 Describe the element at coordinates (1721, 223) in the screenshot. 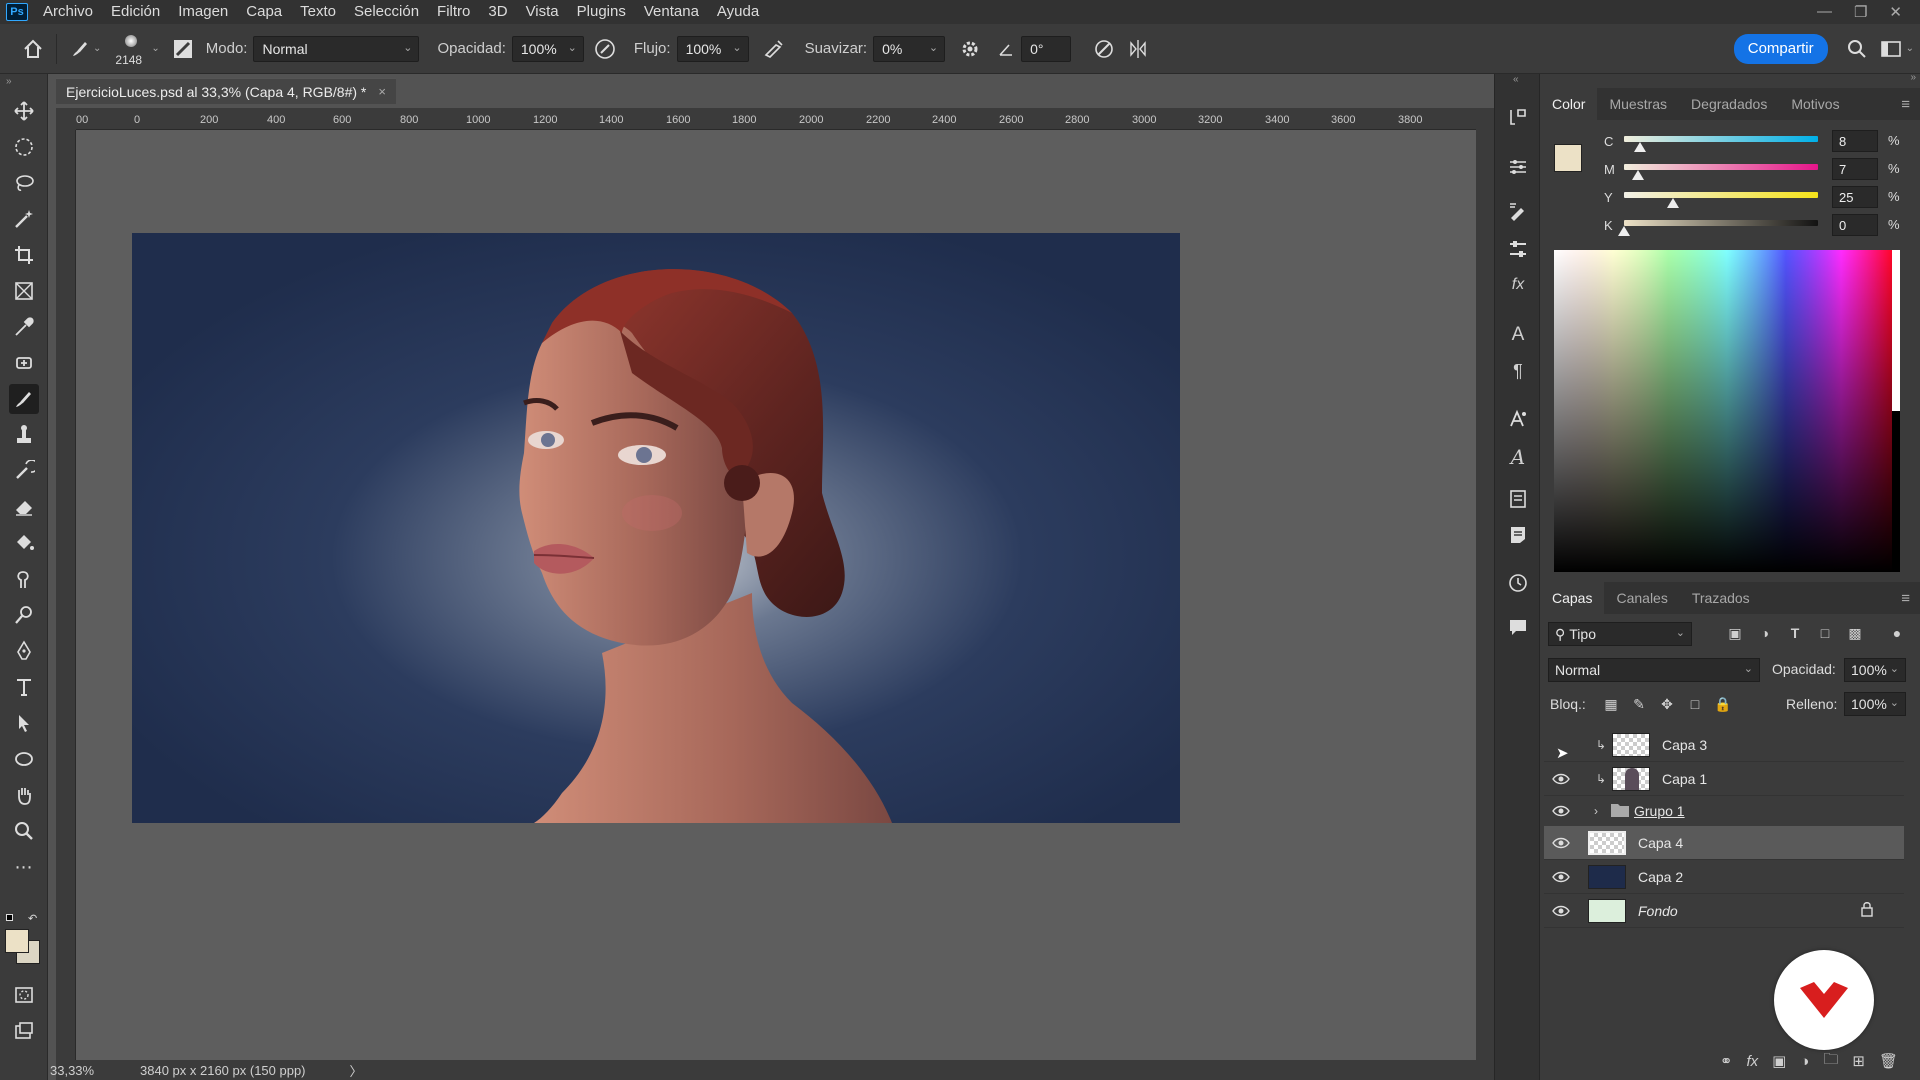

I see `black-track` at that location.